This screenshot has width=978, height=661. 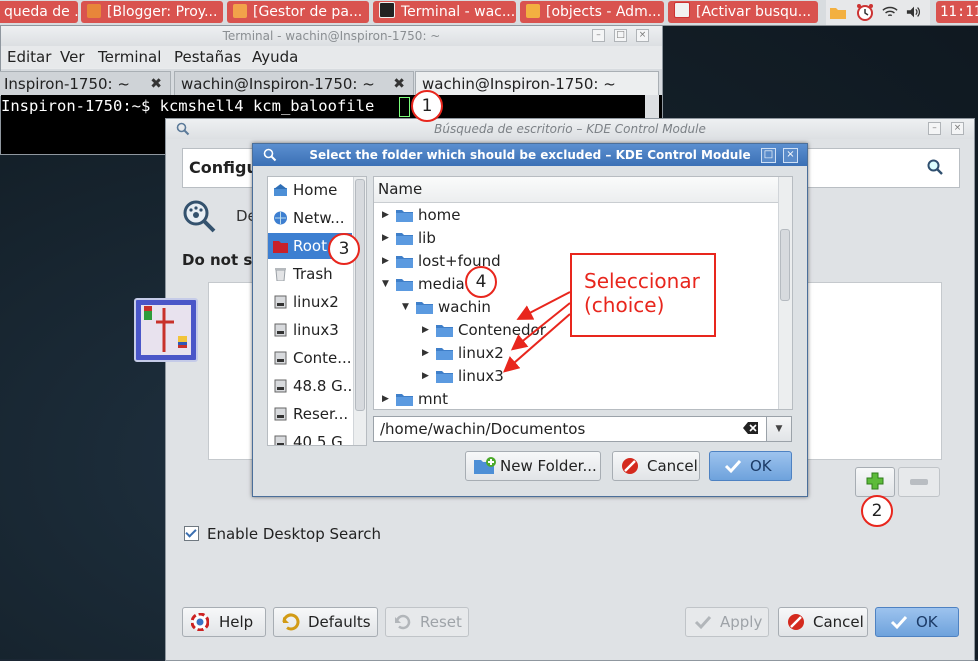 I want to click on node-label: home, so click(x=439, y=215).